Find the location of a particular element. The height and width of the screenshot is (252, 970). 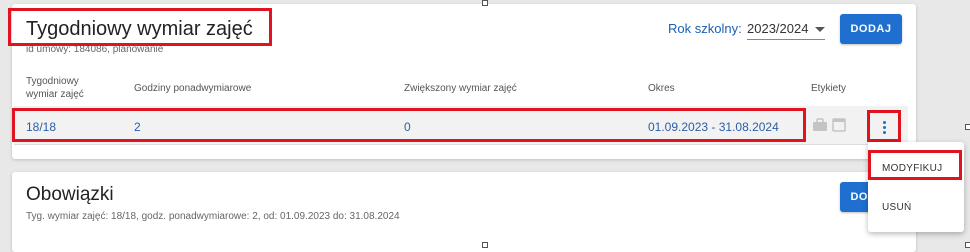

title-highlight is located at coordinates (140, 27).